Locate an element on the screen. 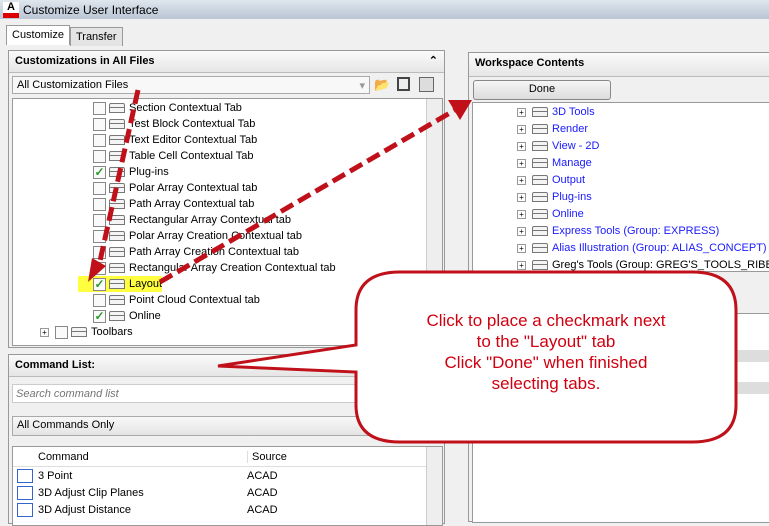 The height and width of the screenshot is (526, 769). callout-line: selecting tabs. is located at coordinates (546, 383).